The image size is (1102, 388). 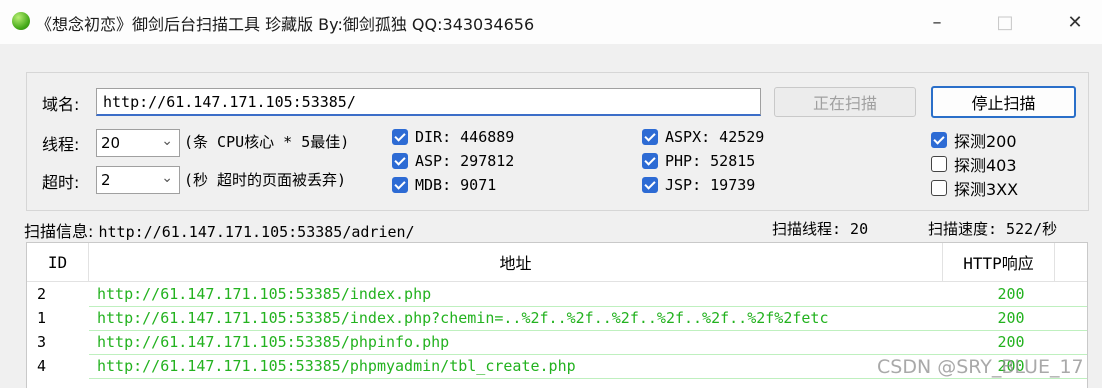 What do you see at coordinates (710, 161) in the screenshot?
I see `dict-php-label: PHP: 52815` at bounding box center [710, 161].